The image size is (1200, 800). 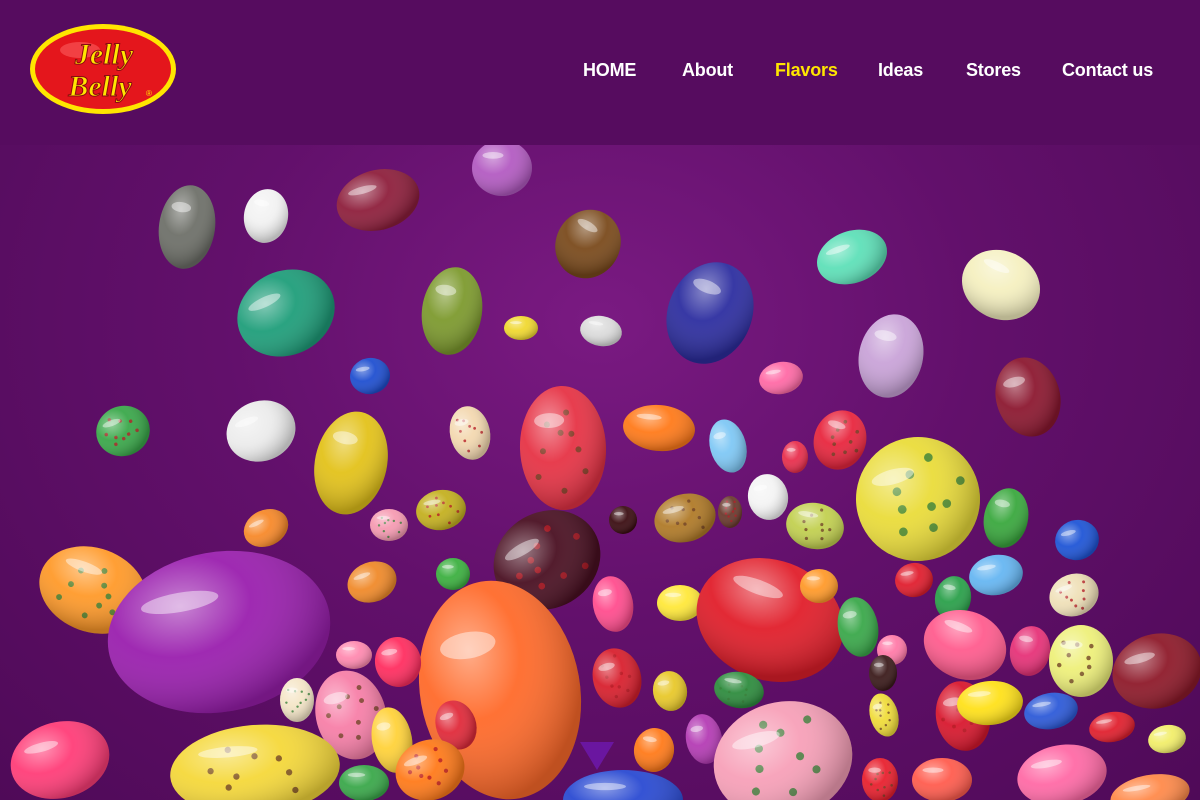 What do you see at coordinates (993, 70) in the screenshot?
I see `nav-stores: Stores` at bounding box center [993, 70].